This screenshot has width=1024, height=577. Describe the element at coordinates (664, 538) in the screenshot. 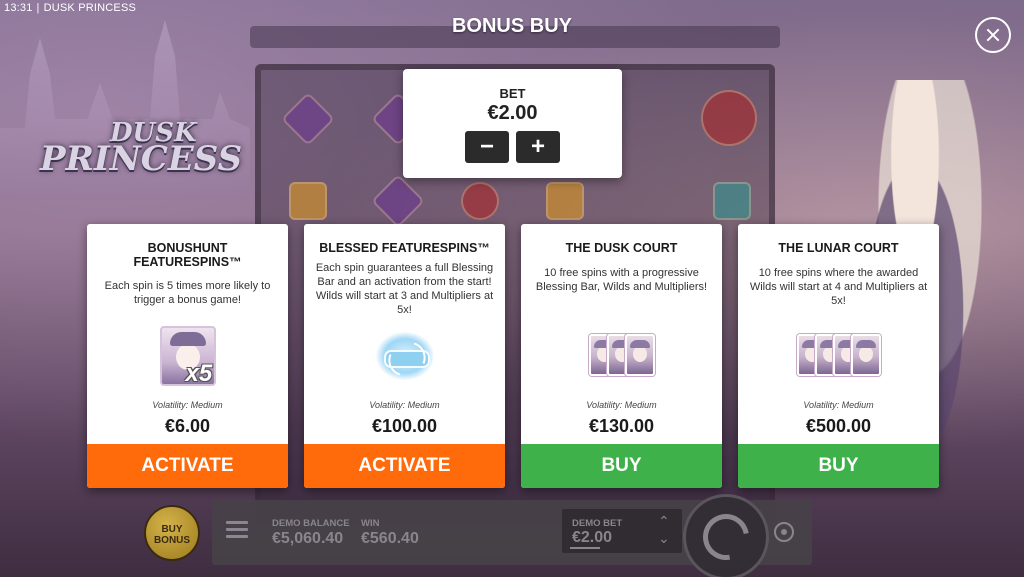

I see `bet-down-arrow-icon: ⌄` at that location.